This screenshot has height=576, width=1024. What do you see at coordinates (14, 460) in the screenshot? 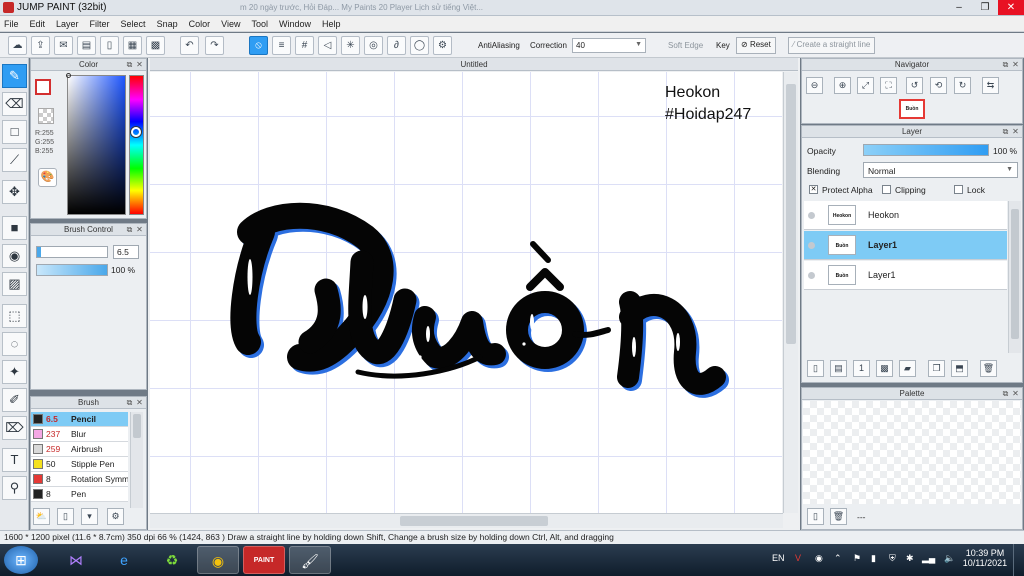
I see `text-tool-icon: T` at bounding box center [14, 460].